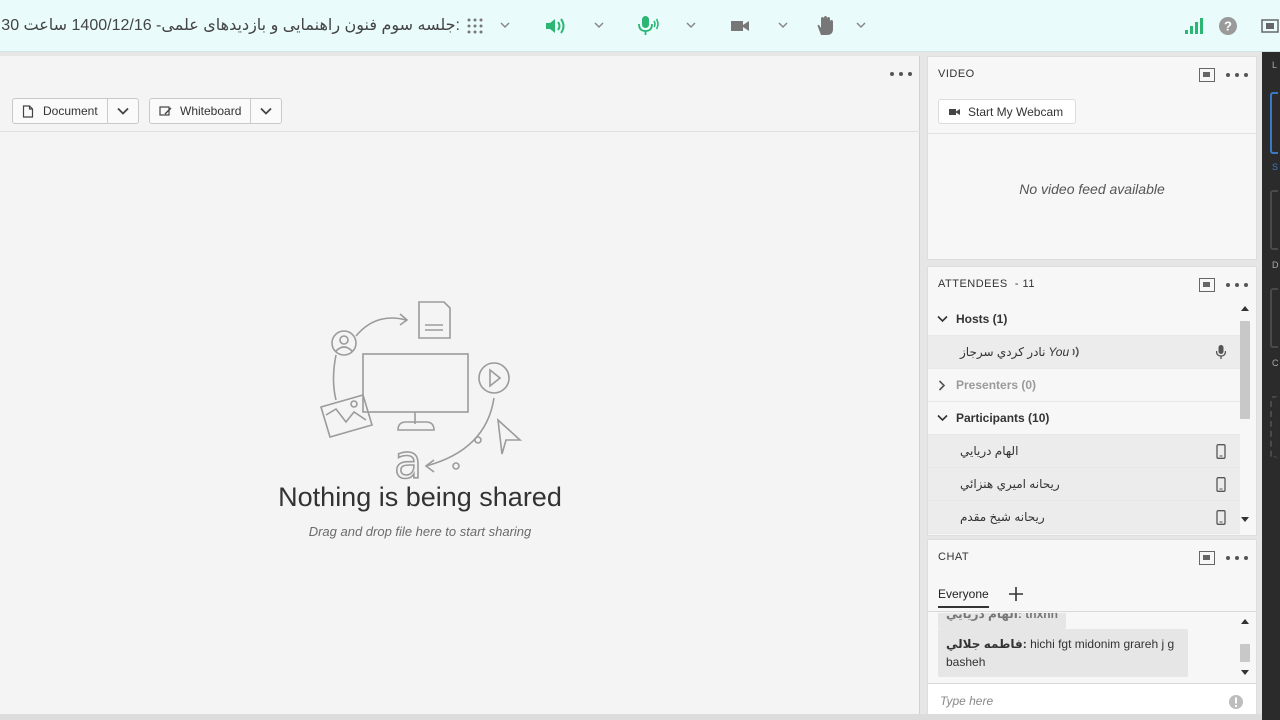 The width and height of the screenshot is (1280, 720). What do you see at coordinates (1016, 594) in the screenshot?
I see `add-chat-tab-icon` at bounding box center [1016, 594].